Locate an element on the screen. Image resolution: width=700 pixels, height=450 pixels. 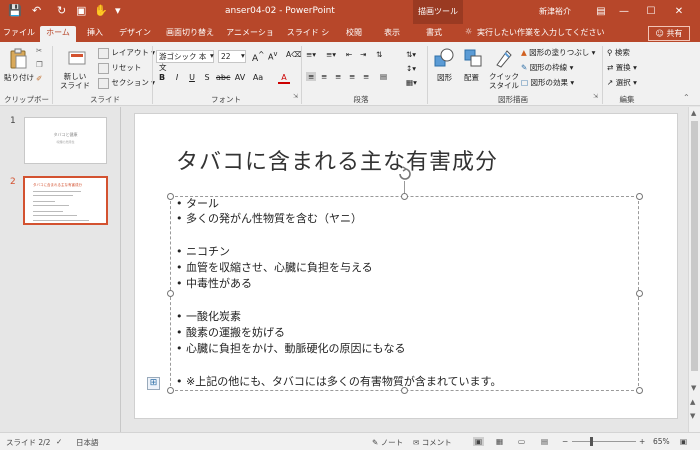
vertical-scrollbar: ▲ ▼ ▲ ▼ is located at coordinates (694, 269).